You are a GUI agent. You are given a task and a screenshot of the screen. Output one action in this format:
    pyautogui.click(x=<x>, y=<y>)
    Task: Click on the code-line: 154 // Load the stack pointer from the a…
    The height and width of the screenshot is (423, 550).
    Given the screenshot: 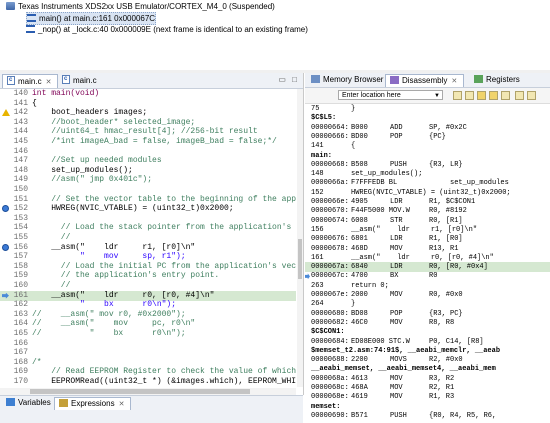 What is the action you would take?
    pyautogui.click(x=148, y=228)
    